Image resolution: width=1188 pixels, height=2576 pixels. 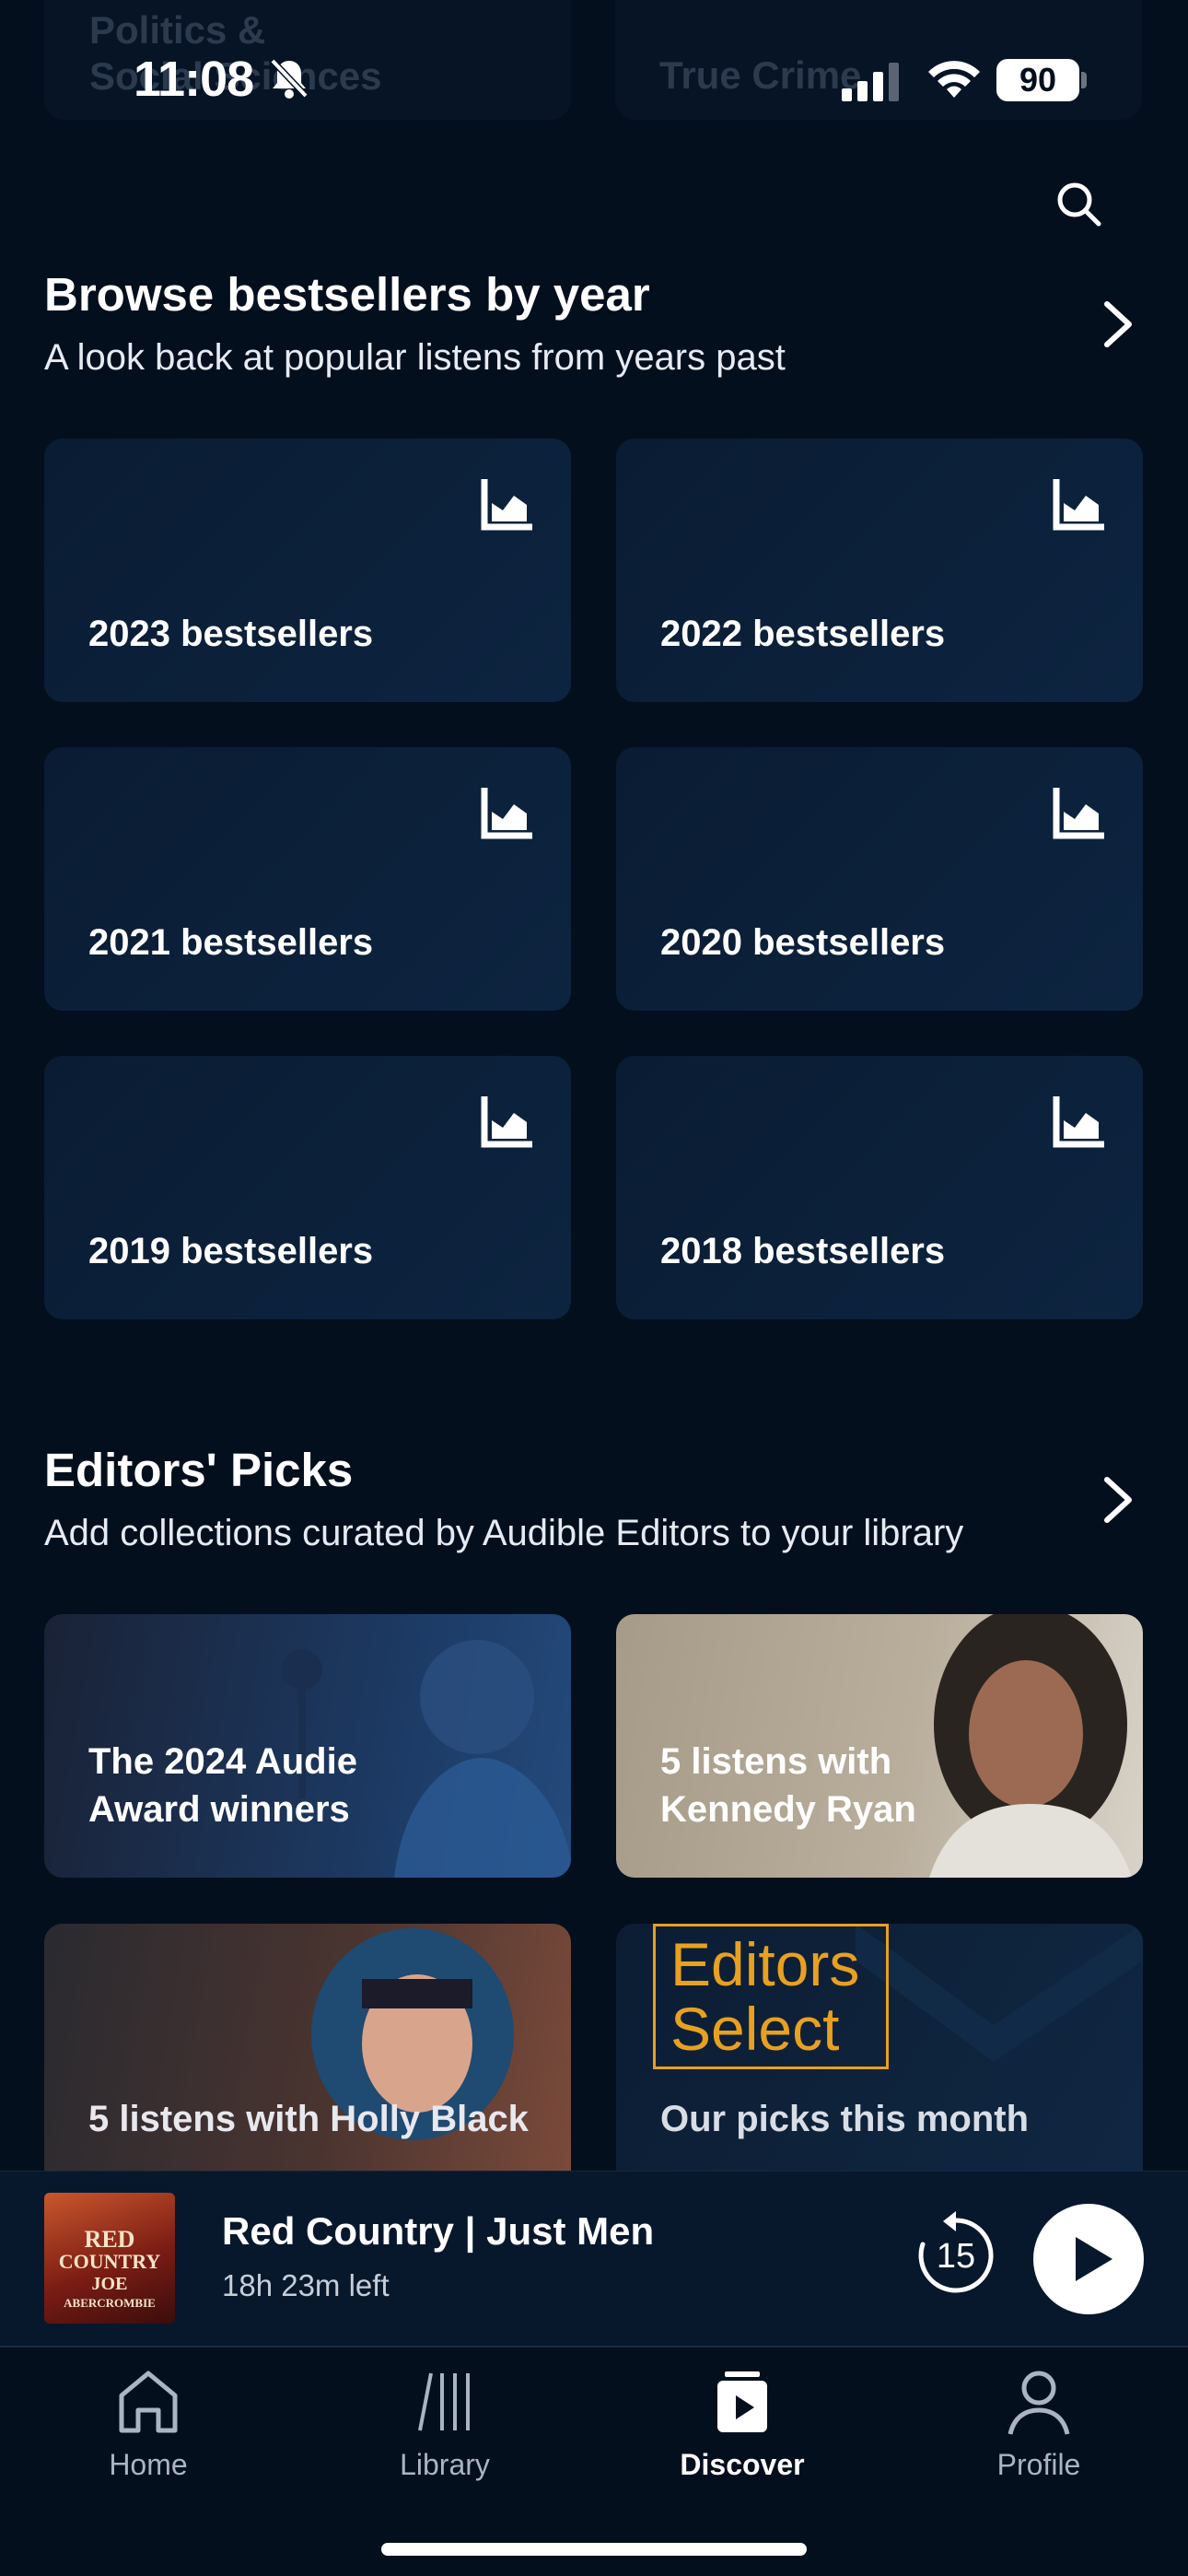 I want to click on bestseller-tile-2023: 2023 bestsellers, so click(x=307, y=570).